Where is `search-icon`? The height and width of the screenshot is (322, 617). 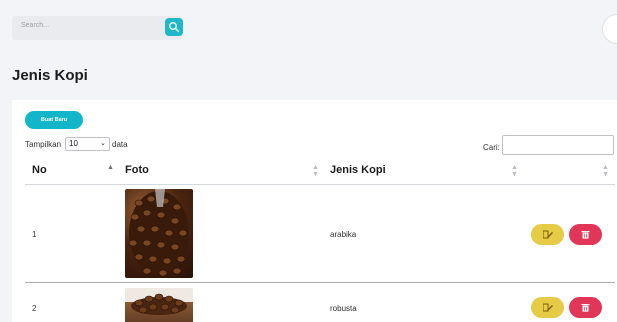 search-icon is located at coordinates (174, 27).